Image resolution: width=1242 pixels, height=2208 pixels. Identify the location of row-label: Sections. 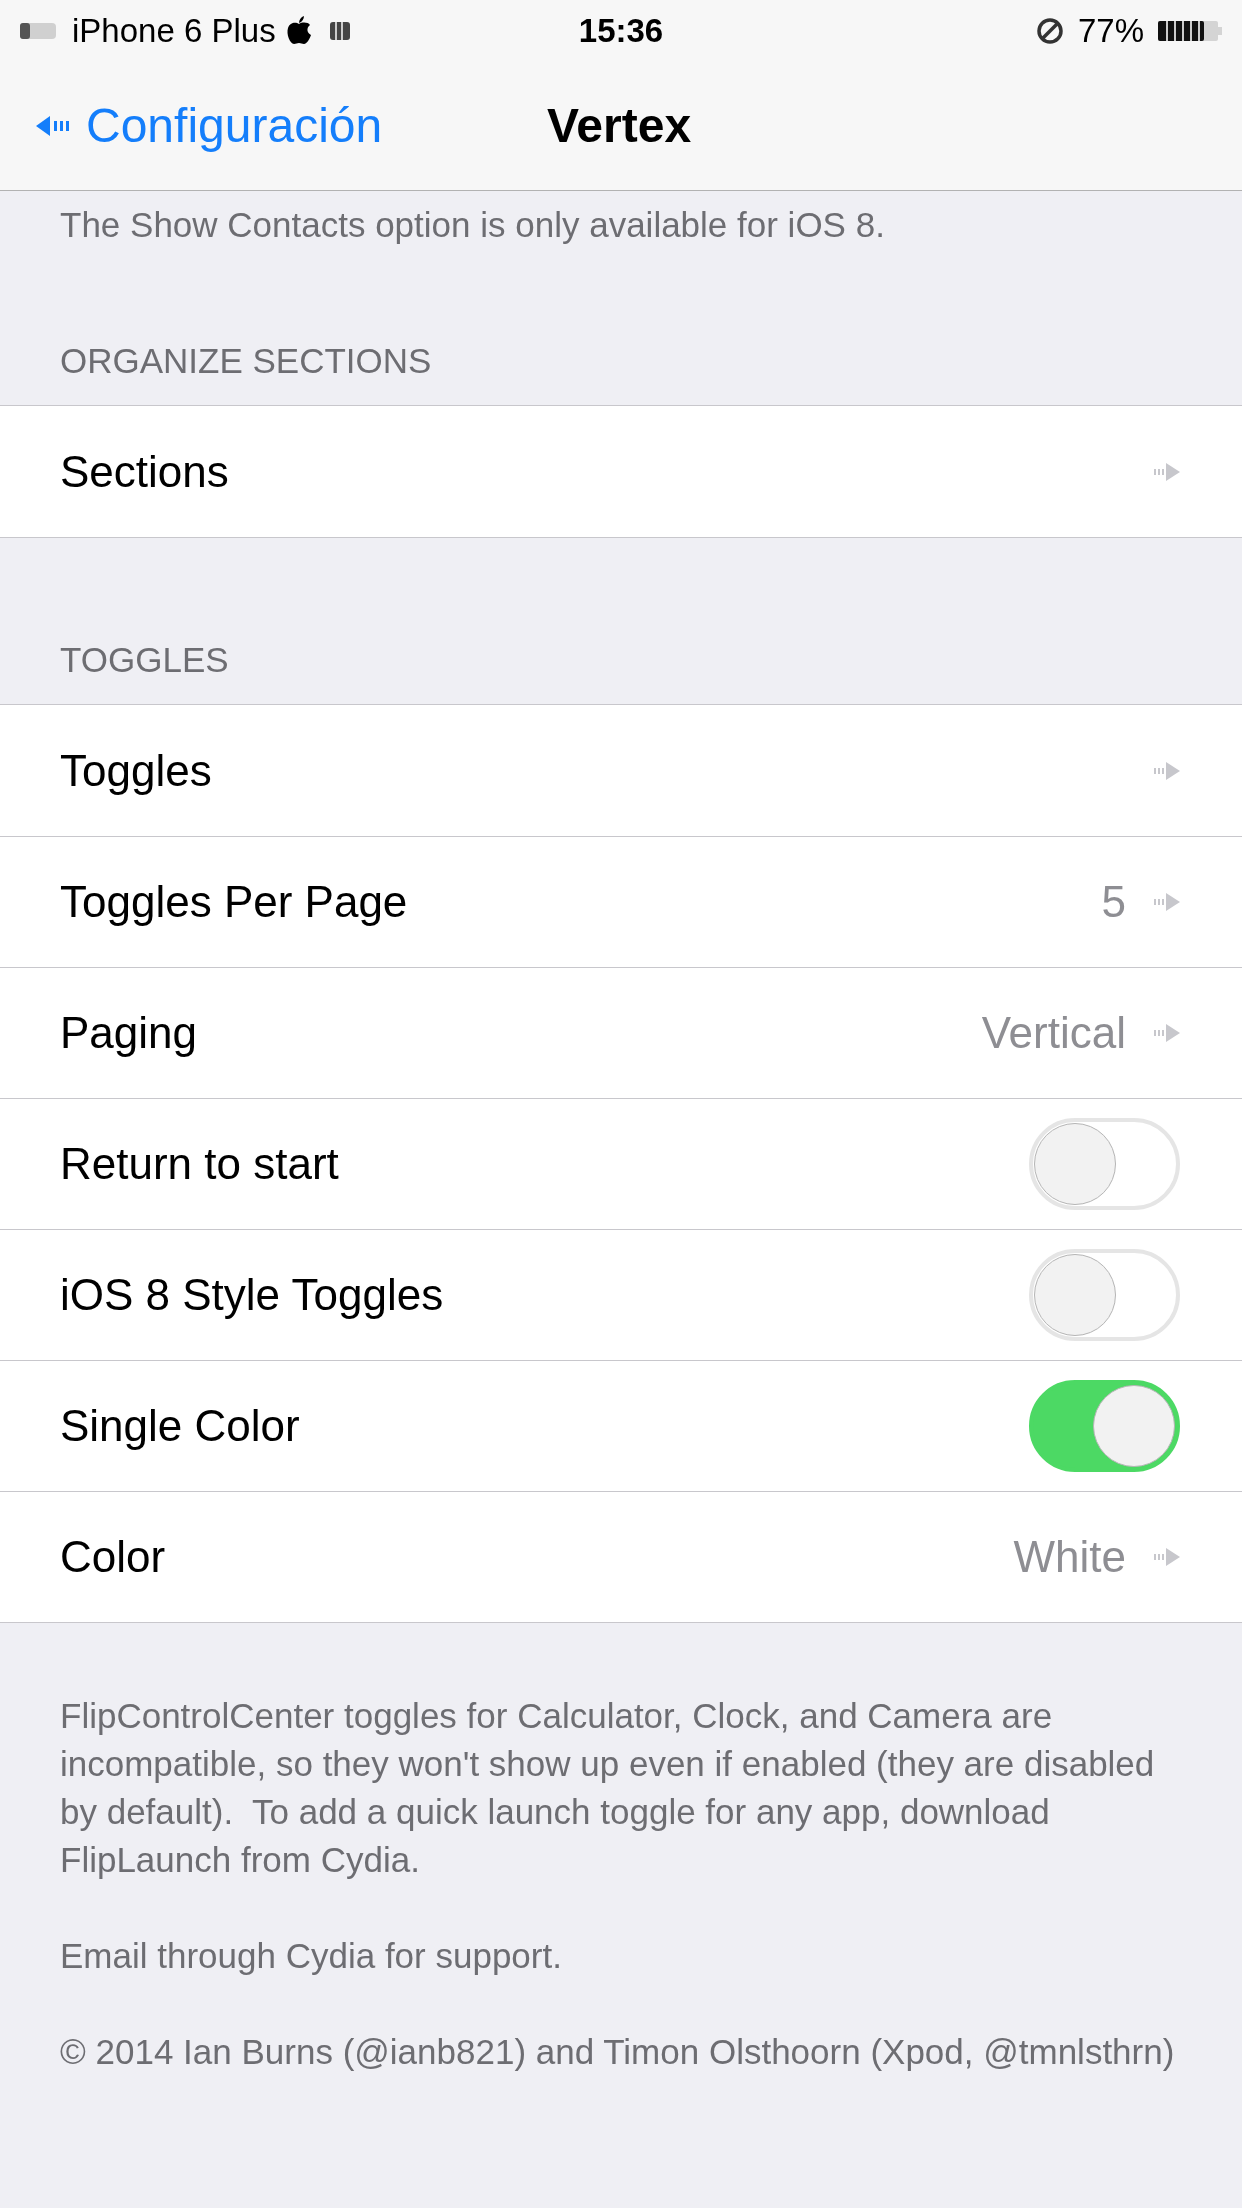
(144, 471).